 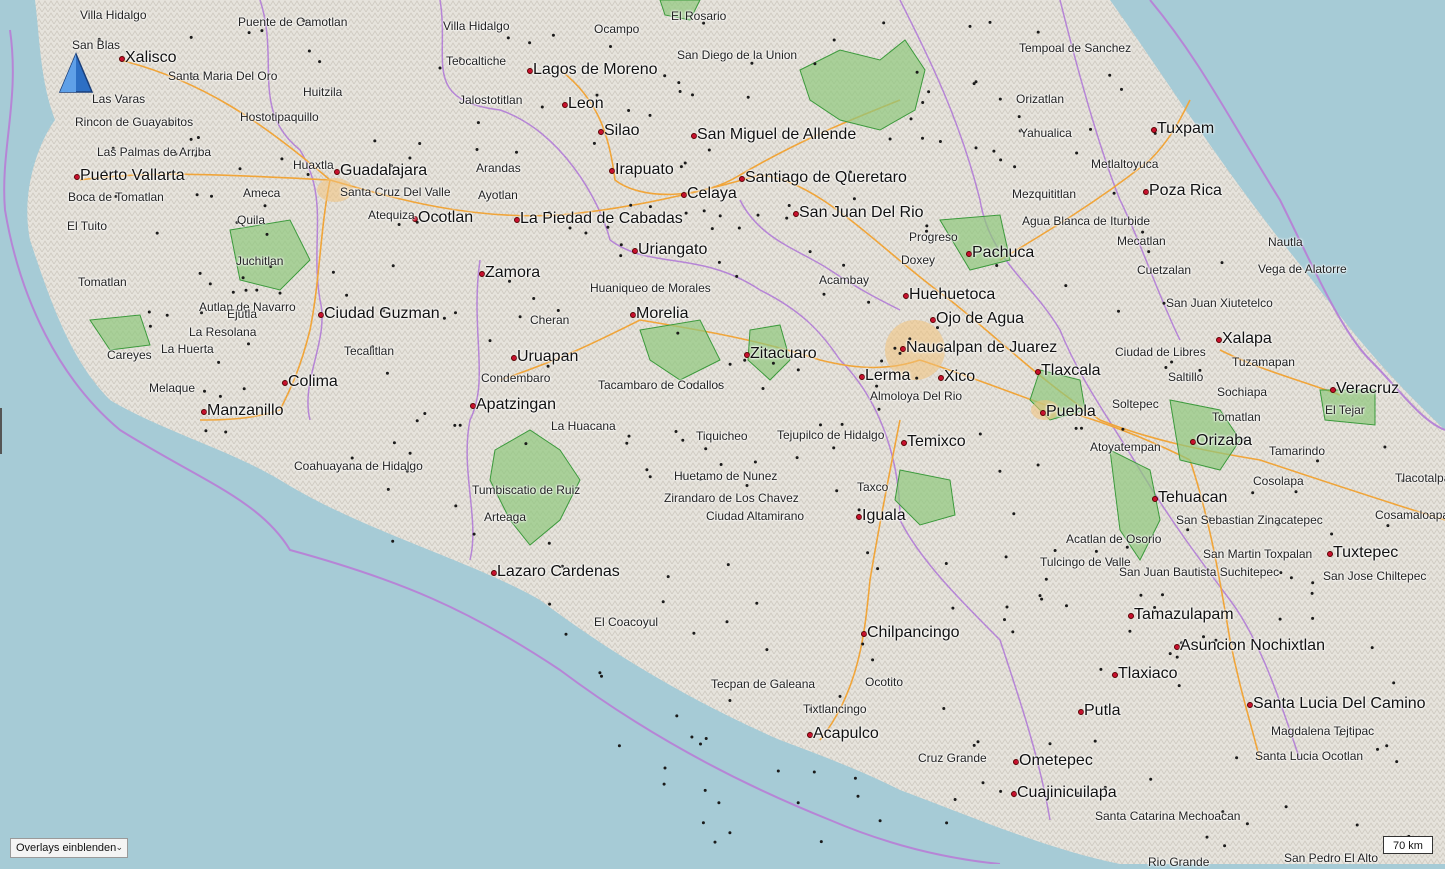 I want to click on panel-resize-handle, so click(x=1, y=431).